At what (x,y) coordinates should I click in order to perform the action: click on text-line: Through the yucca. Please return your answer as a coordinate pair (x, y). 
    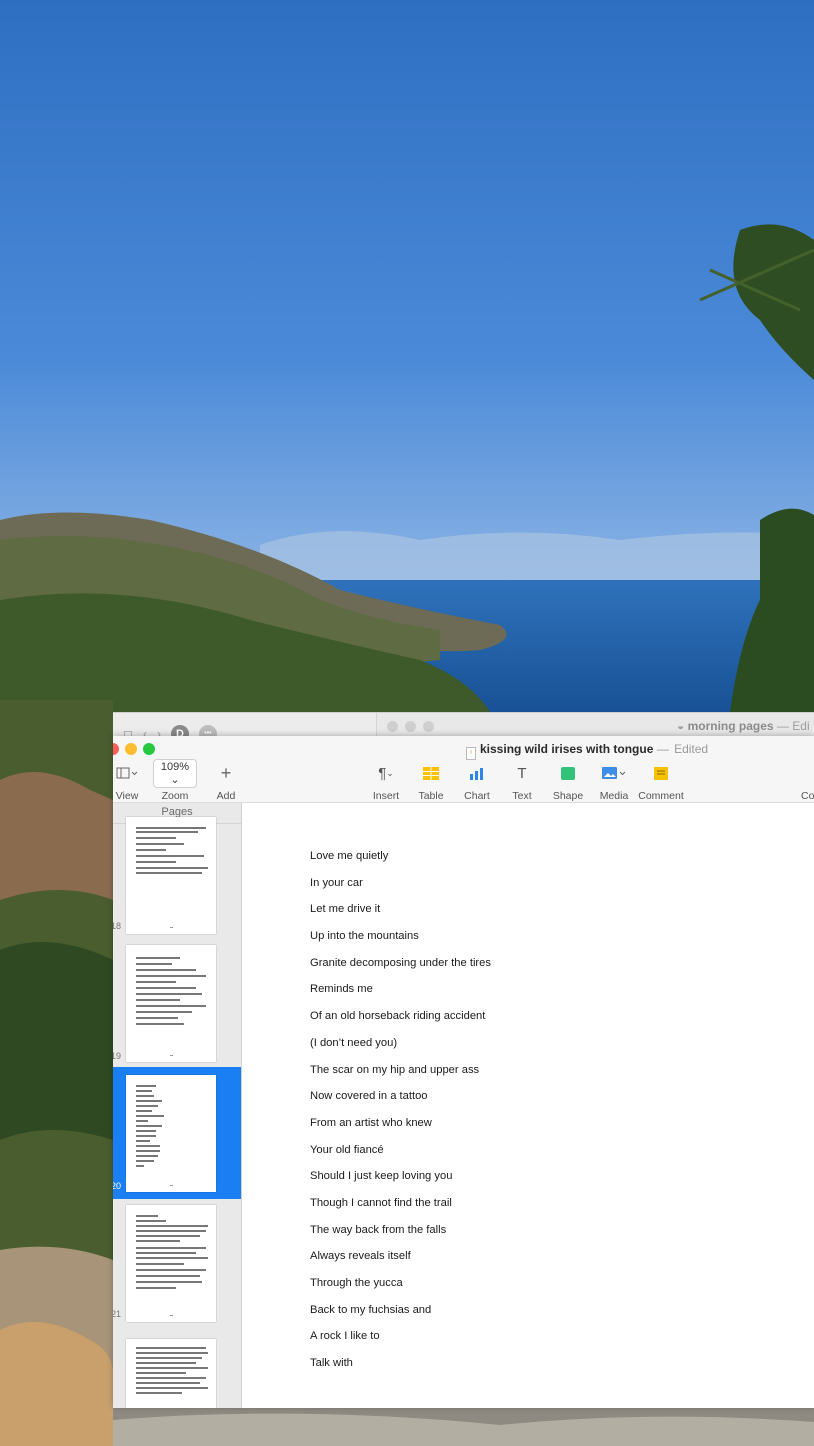
    Looking at the image, I should click on (400, 1287).